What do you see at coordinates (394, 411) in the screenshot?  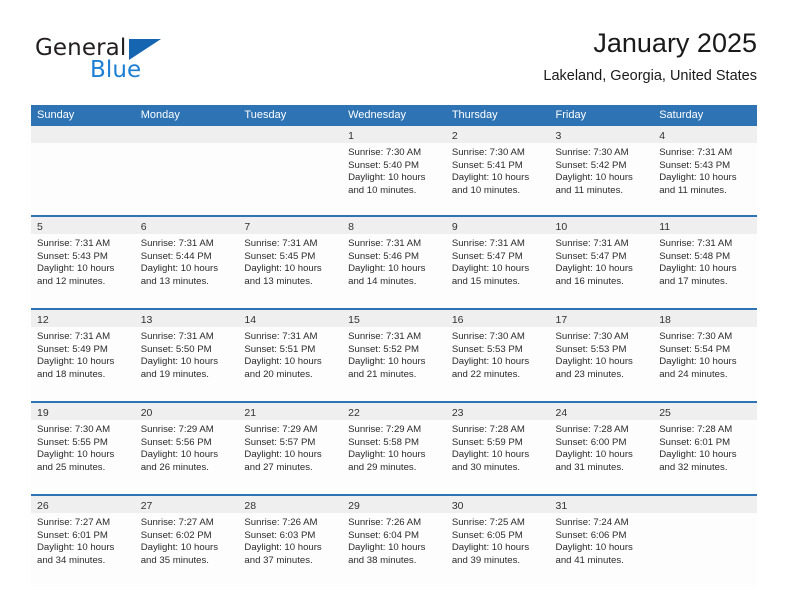 I see `day-number-band: 22` at bounding box center [394, 411].